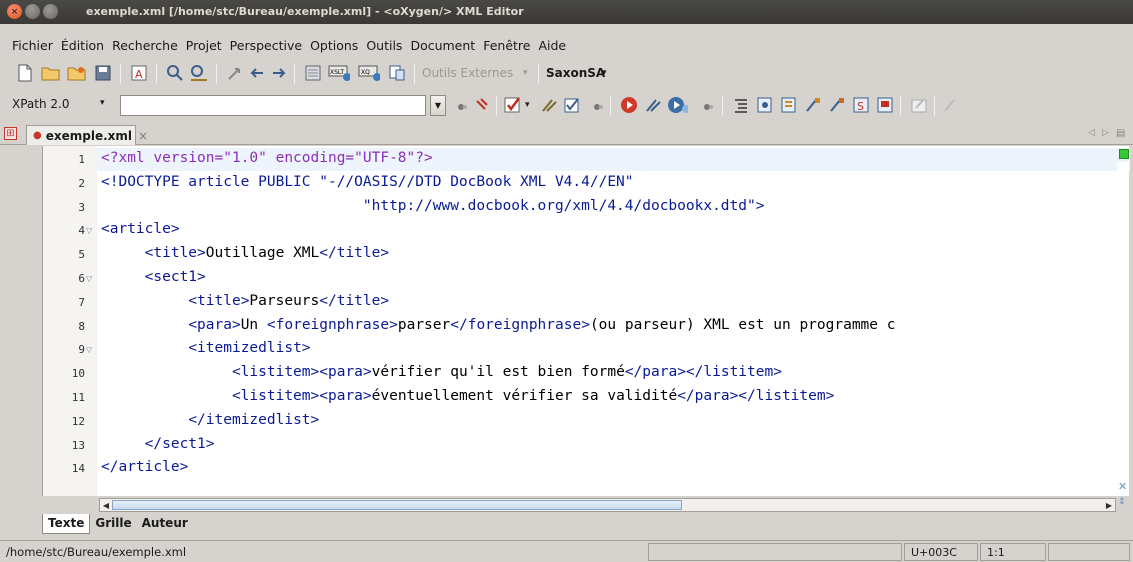 The image size is (1133, 562). Describe the element at coordinates (919, 105) in the screenshot. I see `disabled-edit-icon` at that location.